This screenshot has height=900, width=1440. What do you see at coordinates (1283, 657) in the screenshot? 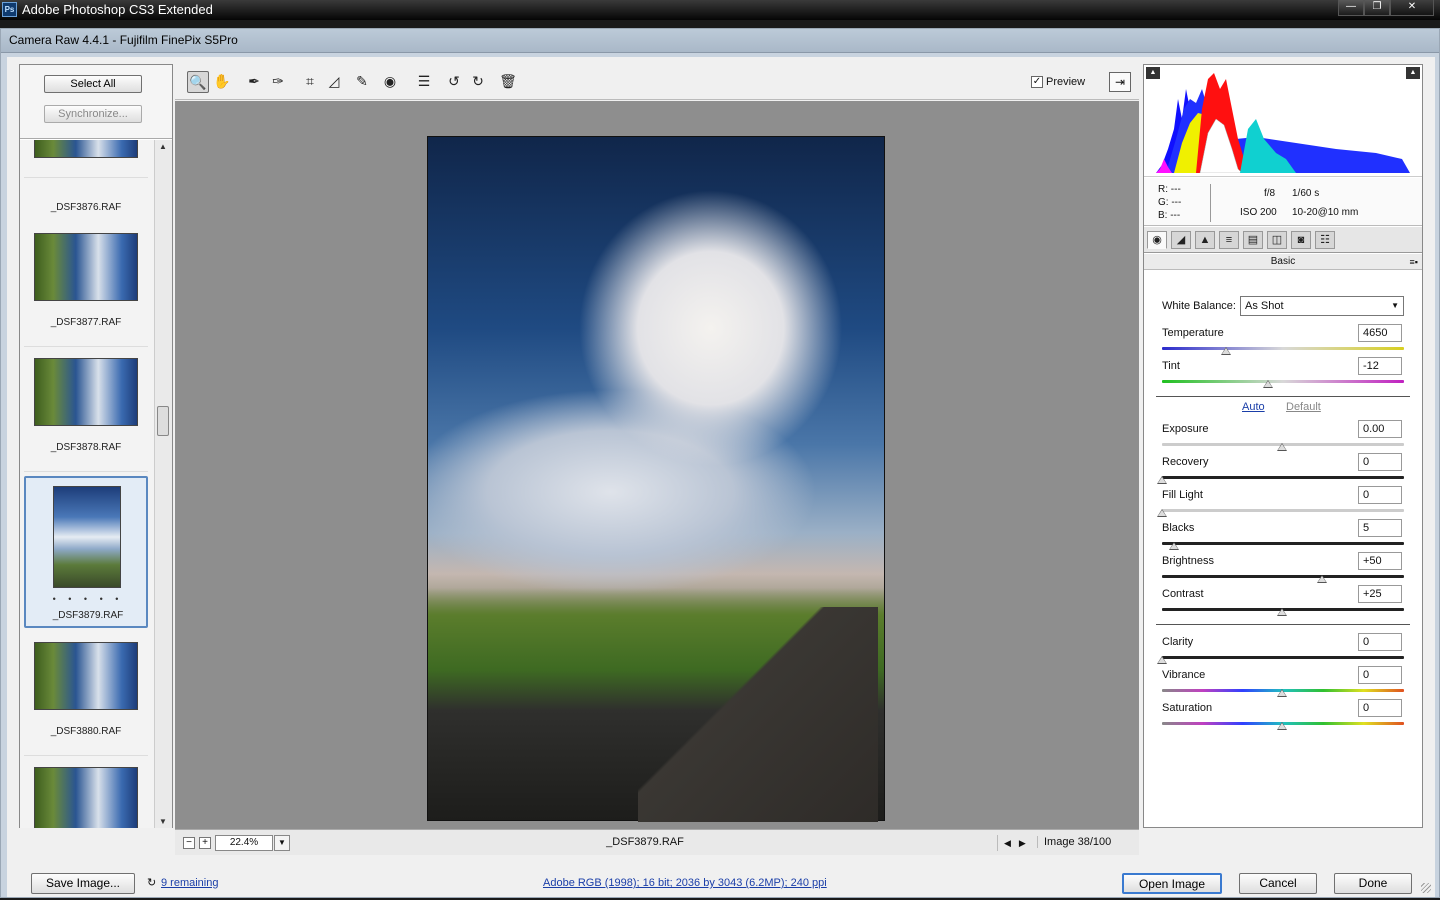
I see `clarity-slider` at bounding box center [1283, 657].